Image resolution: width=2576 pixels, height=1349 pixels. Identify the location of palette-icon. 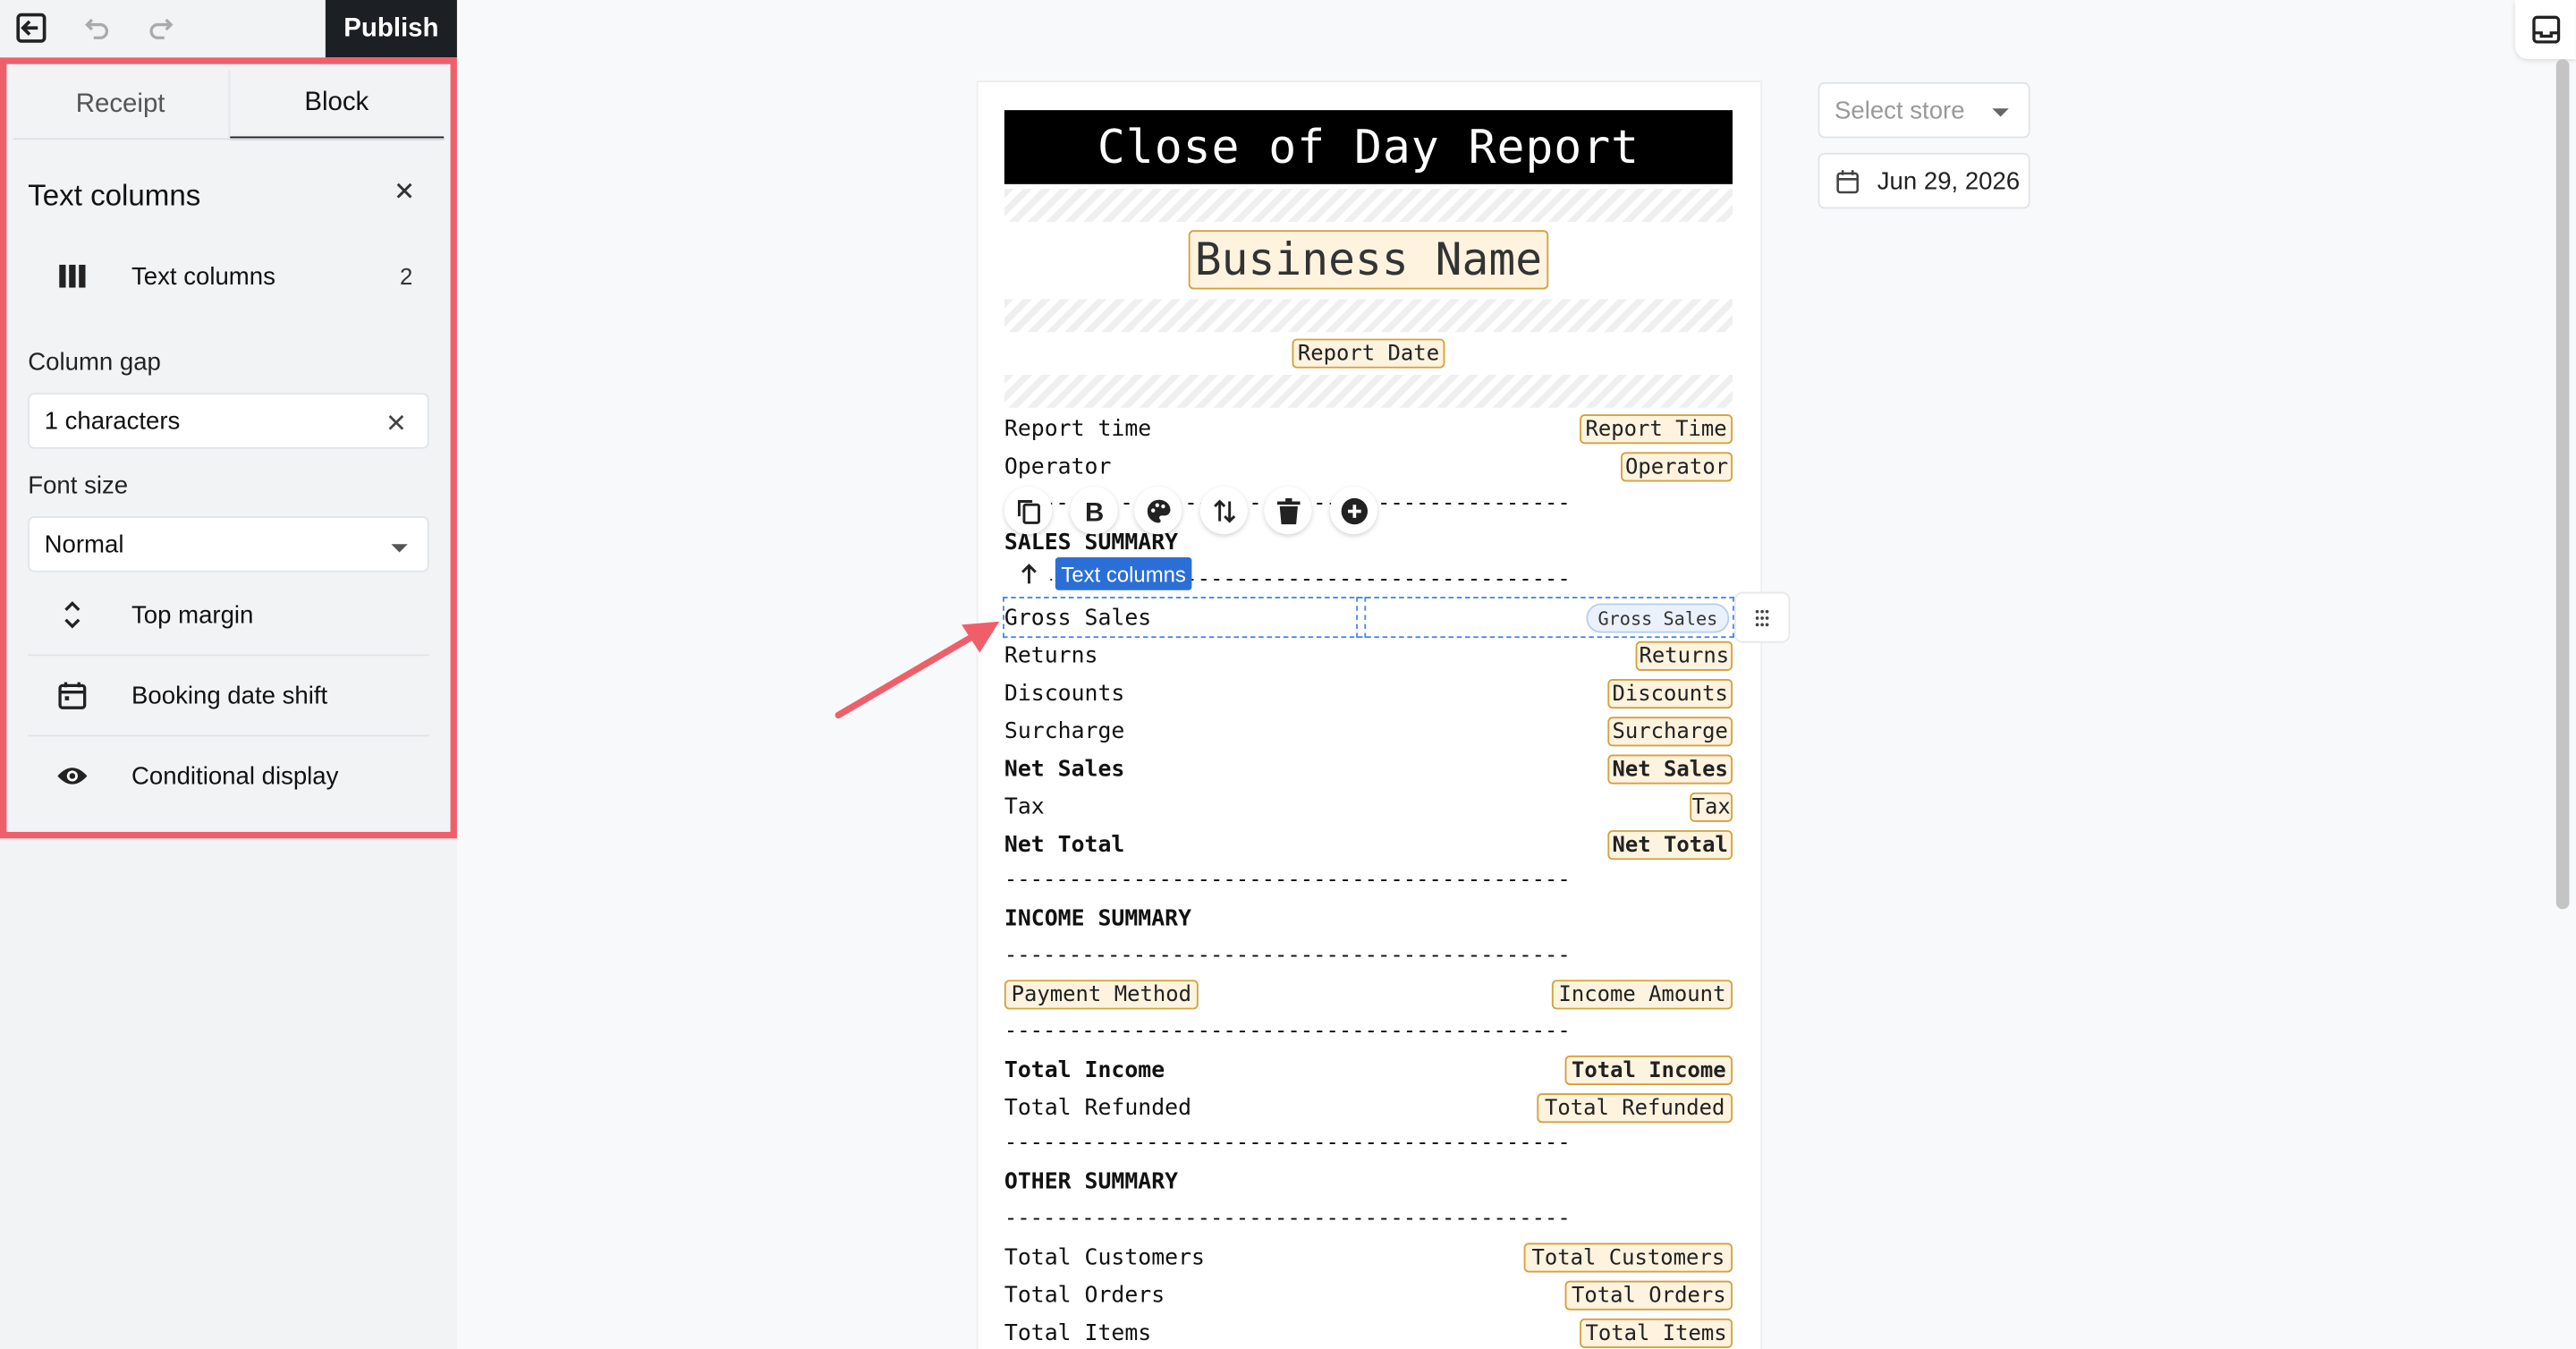
(1158, 510).